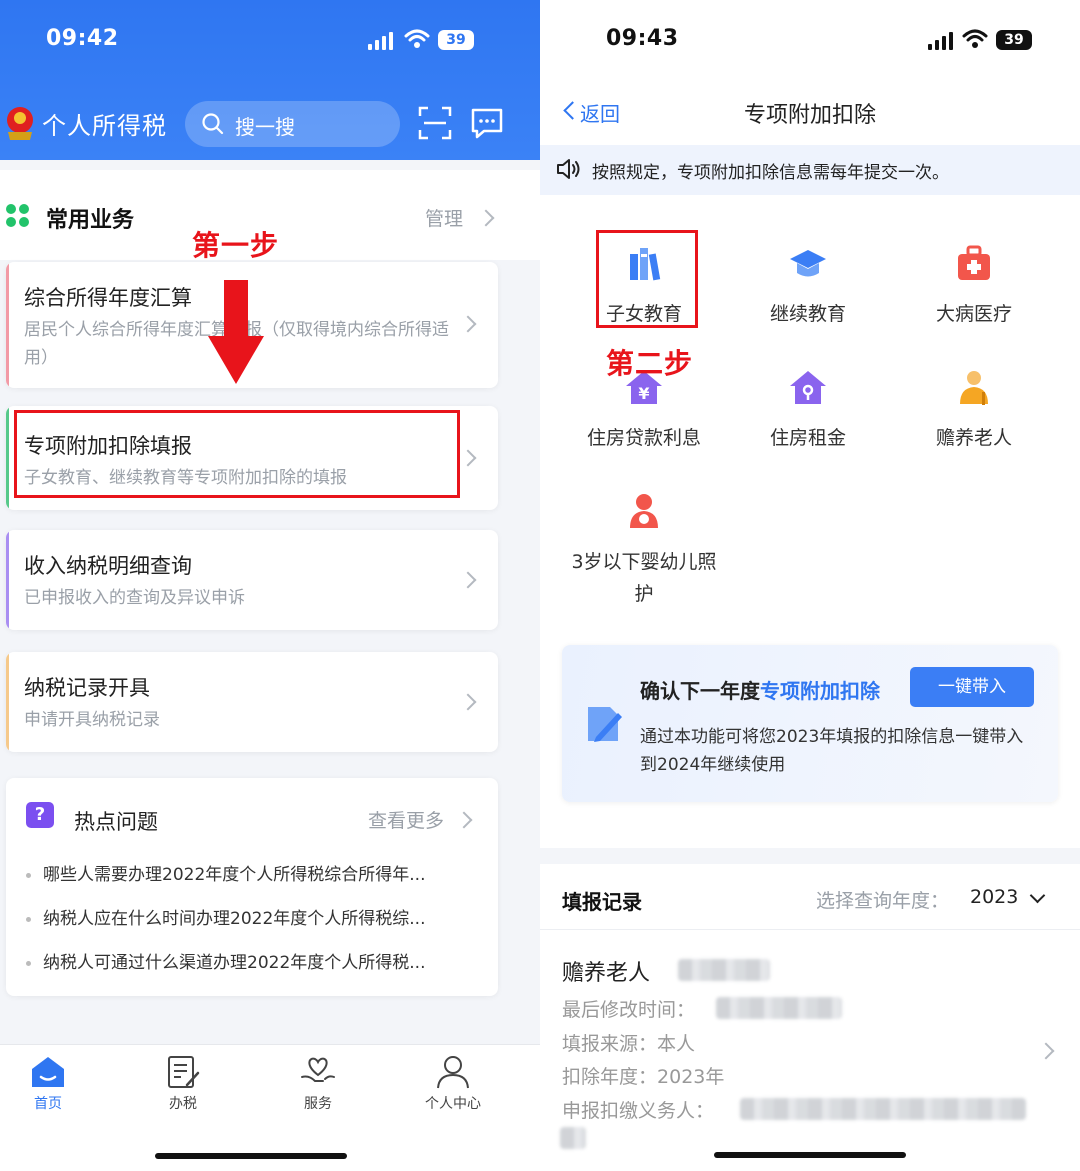 The image size is (1080, 1171). Describe the element at coordinates (808, 411) in the screenshot. I see `grid-item-housing-rent: 住房租金` at that location.